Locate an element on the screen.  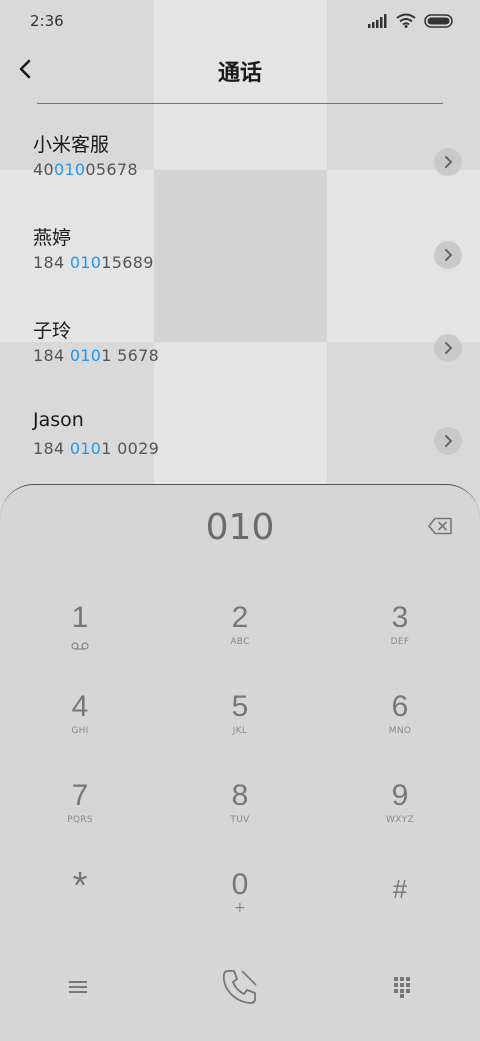
dial-key-0: 0 + is located at coordinates (240, 898).